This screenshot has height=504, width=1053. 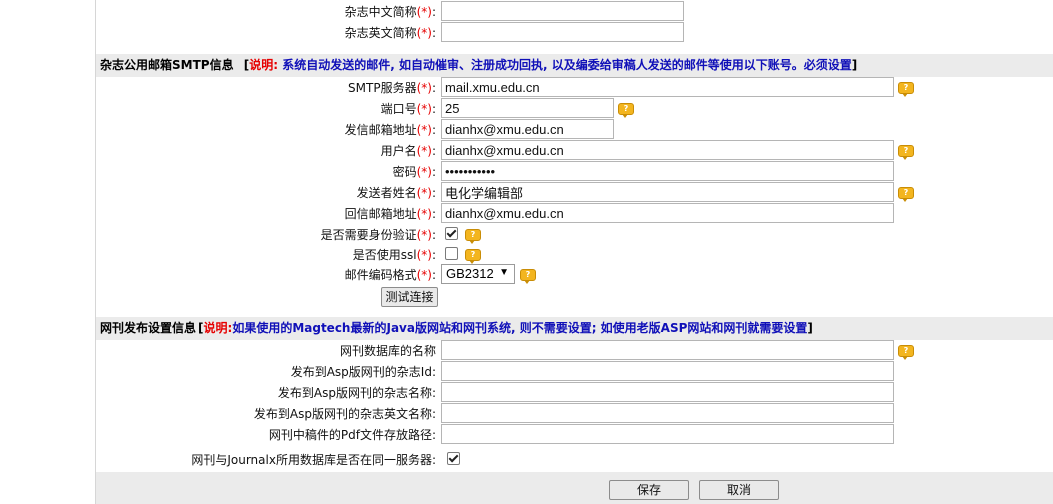 I want to click on row-reply-address: 回信邮箱地址(*):, so click(x=574, y=213).